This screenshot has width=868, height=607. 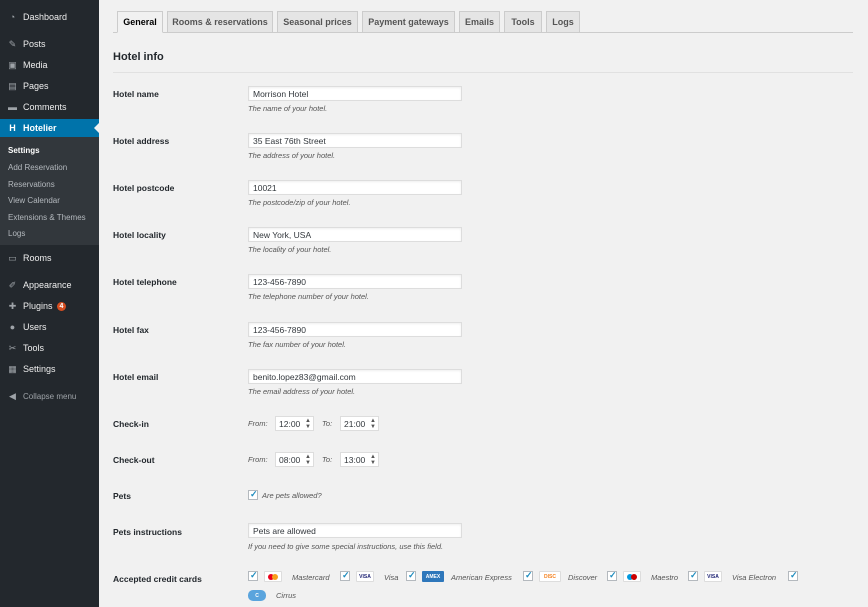 What do you see at coordinates (47, 217) in the screenshot?
I see `submenu-item-extensions-themes: Extensions & Themes` at bounding box center [47, 217].